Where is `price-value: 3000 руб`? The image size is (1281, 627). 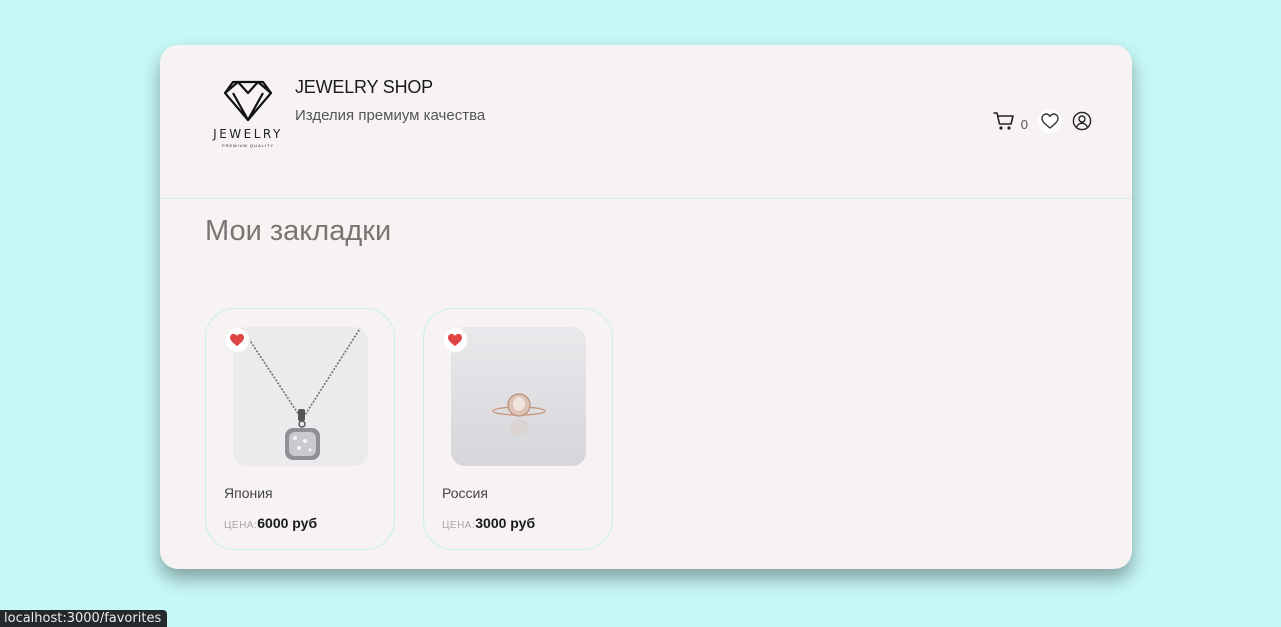 price-value: 3000 руб is located at coordinates (505, 523).